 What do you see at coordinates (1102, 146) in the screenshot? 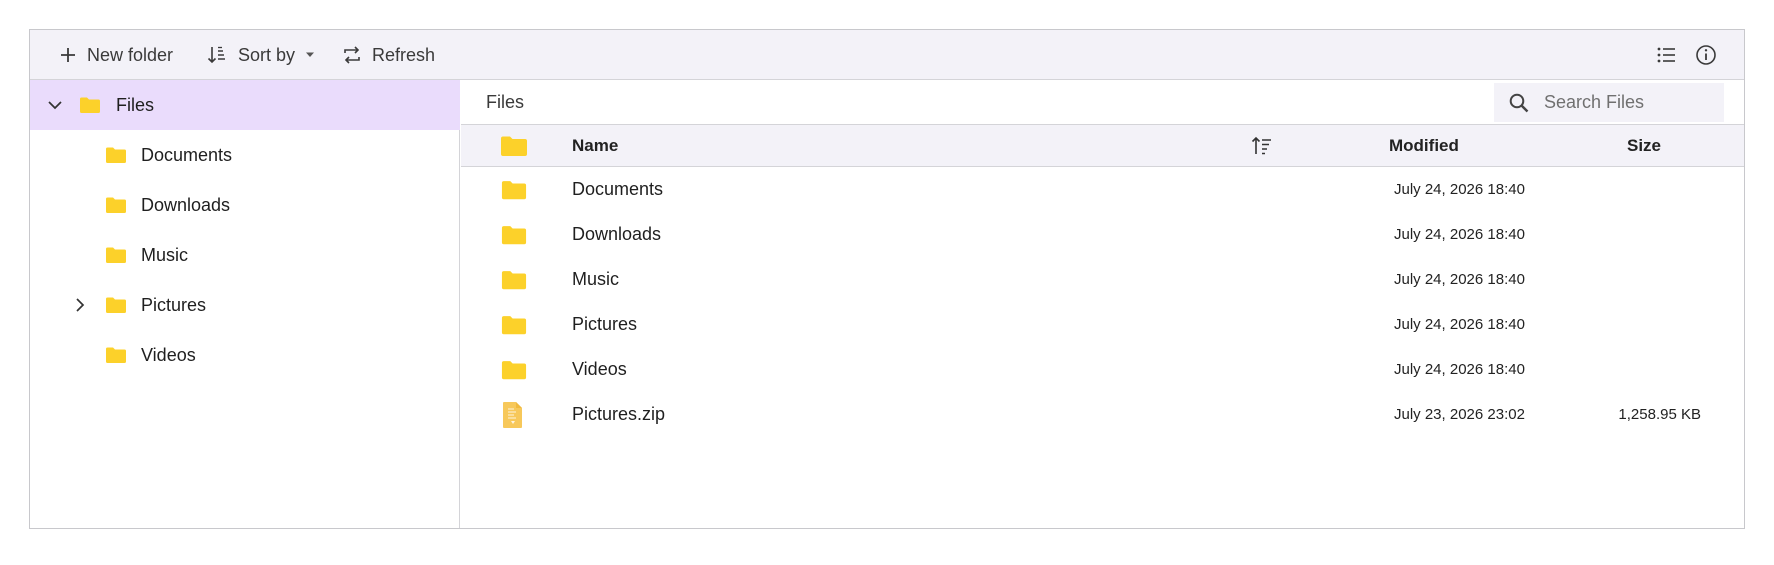
I see `grid-header: Name Modified Size` at bounding box center [1102, 146].